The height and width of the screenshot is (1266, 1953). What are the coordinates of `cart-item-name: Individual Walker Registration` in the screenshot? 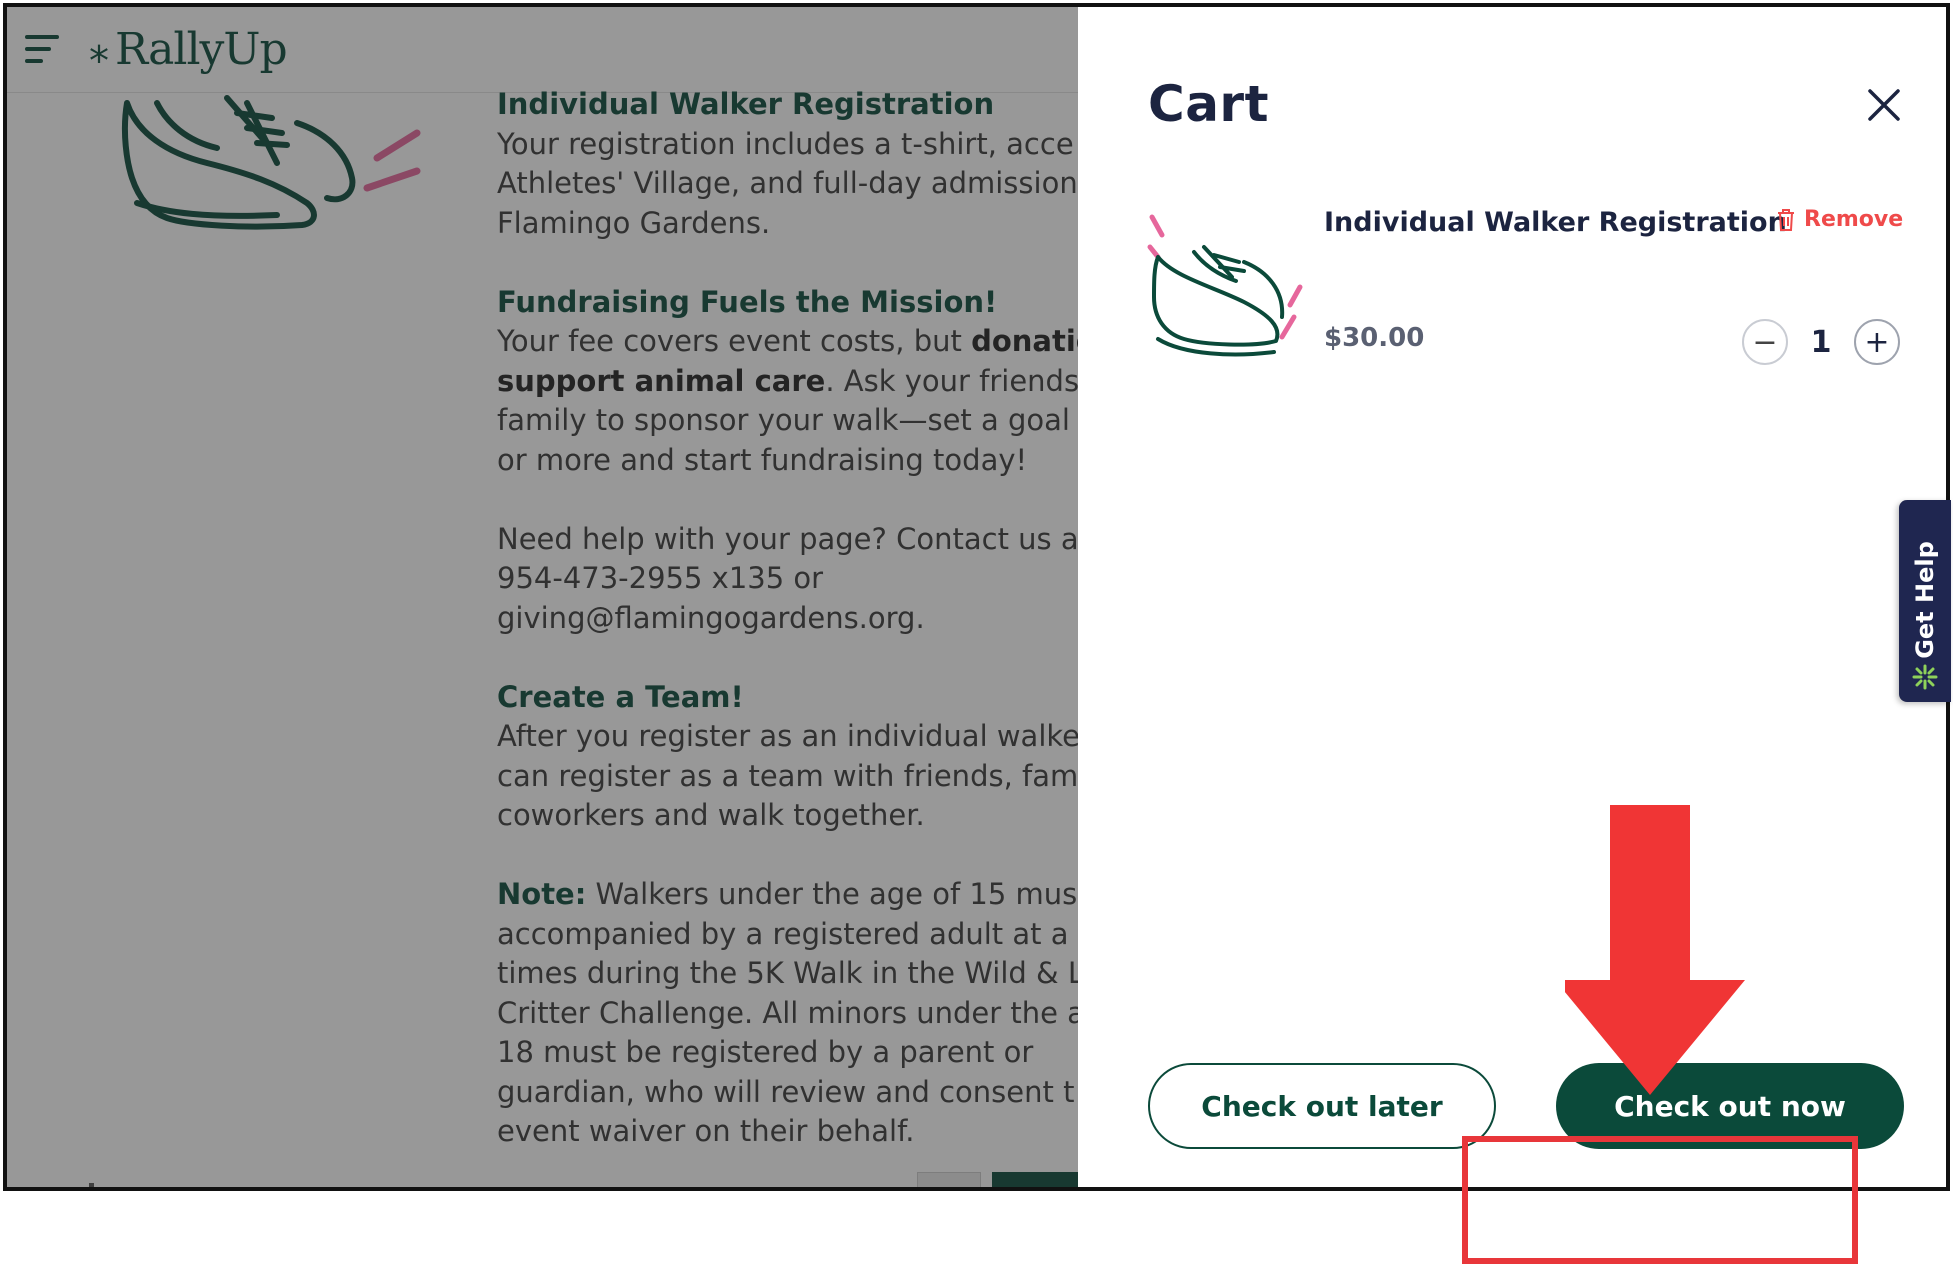 It's located at (1555, 222).